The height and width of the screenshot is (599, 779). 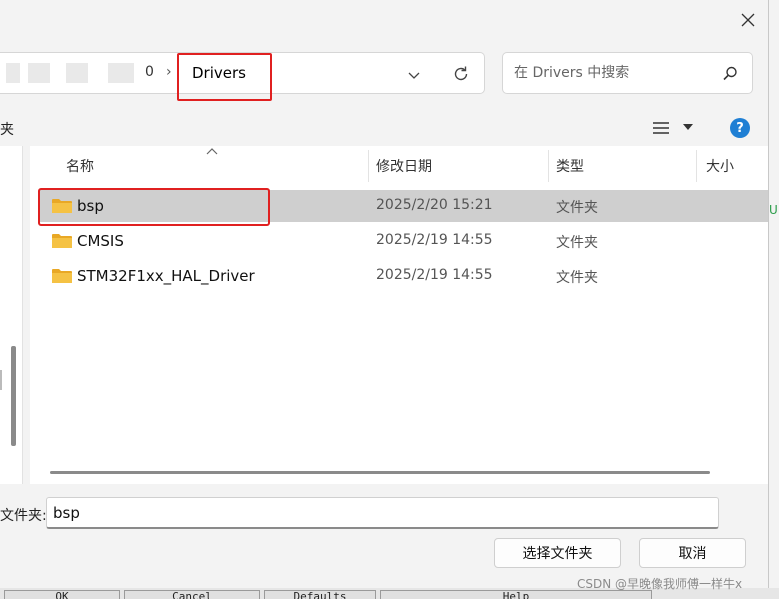 What do you see at coordinates (661, 128) in the screenshot?
I see `view-menu-icon` at bounding box center [661, 128].